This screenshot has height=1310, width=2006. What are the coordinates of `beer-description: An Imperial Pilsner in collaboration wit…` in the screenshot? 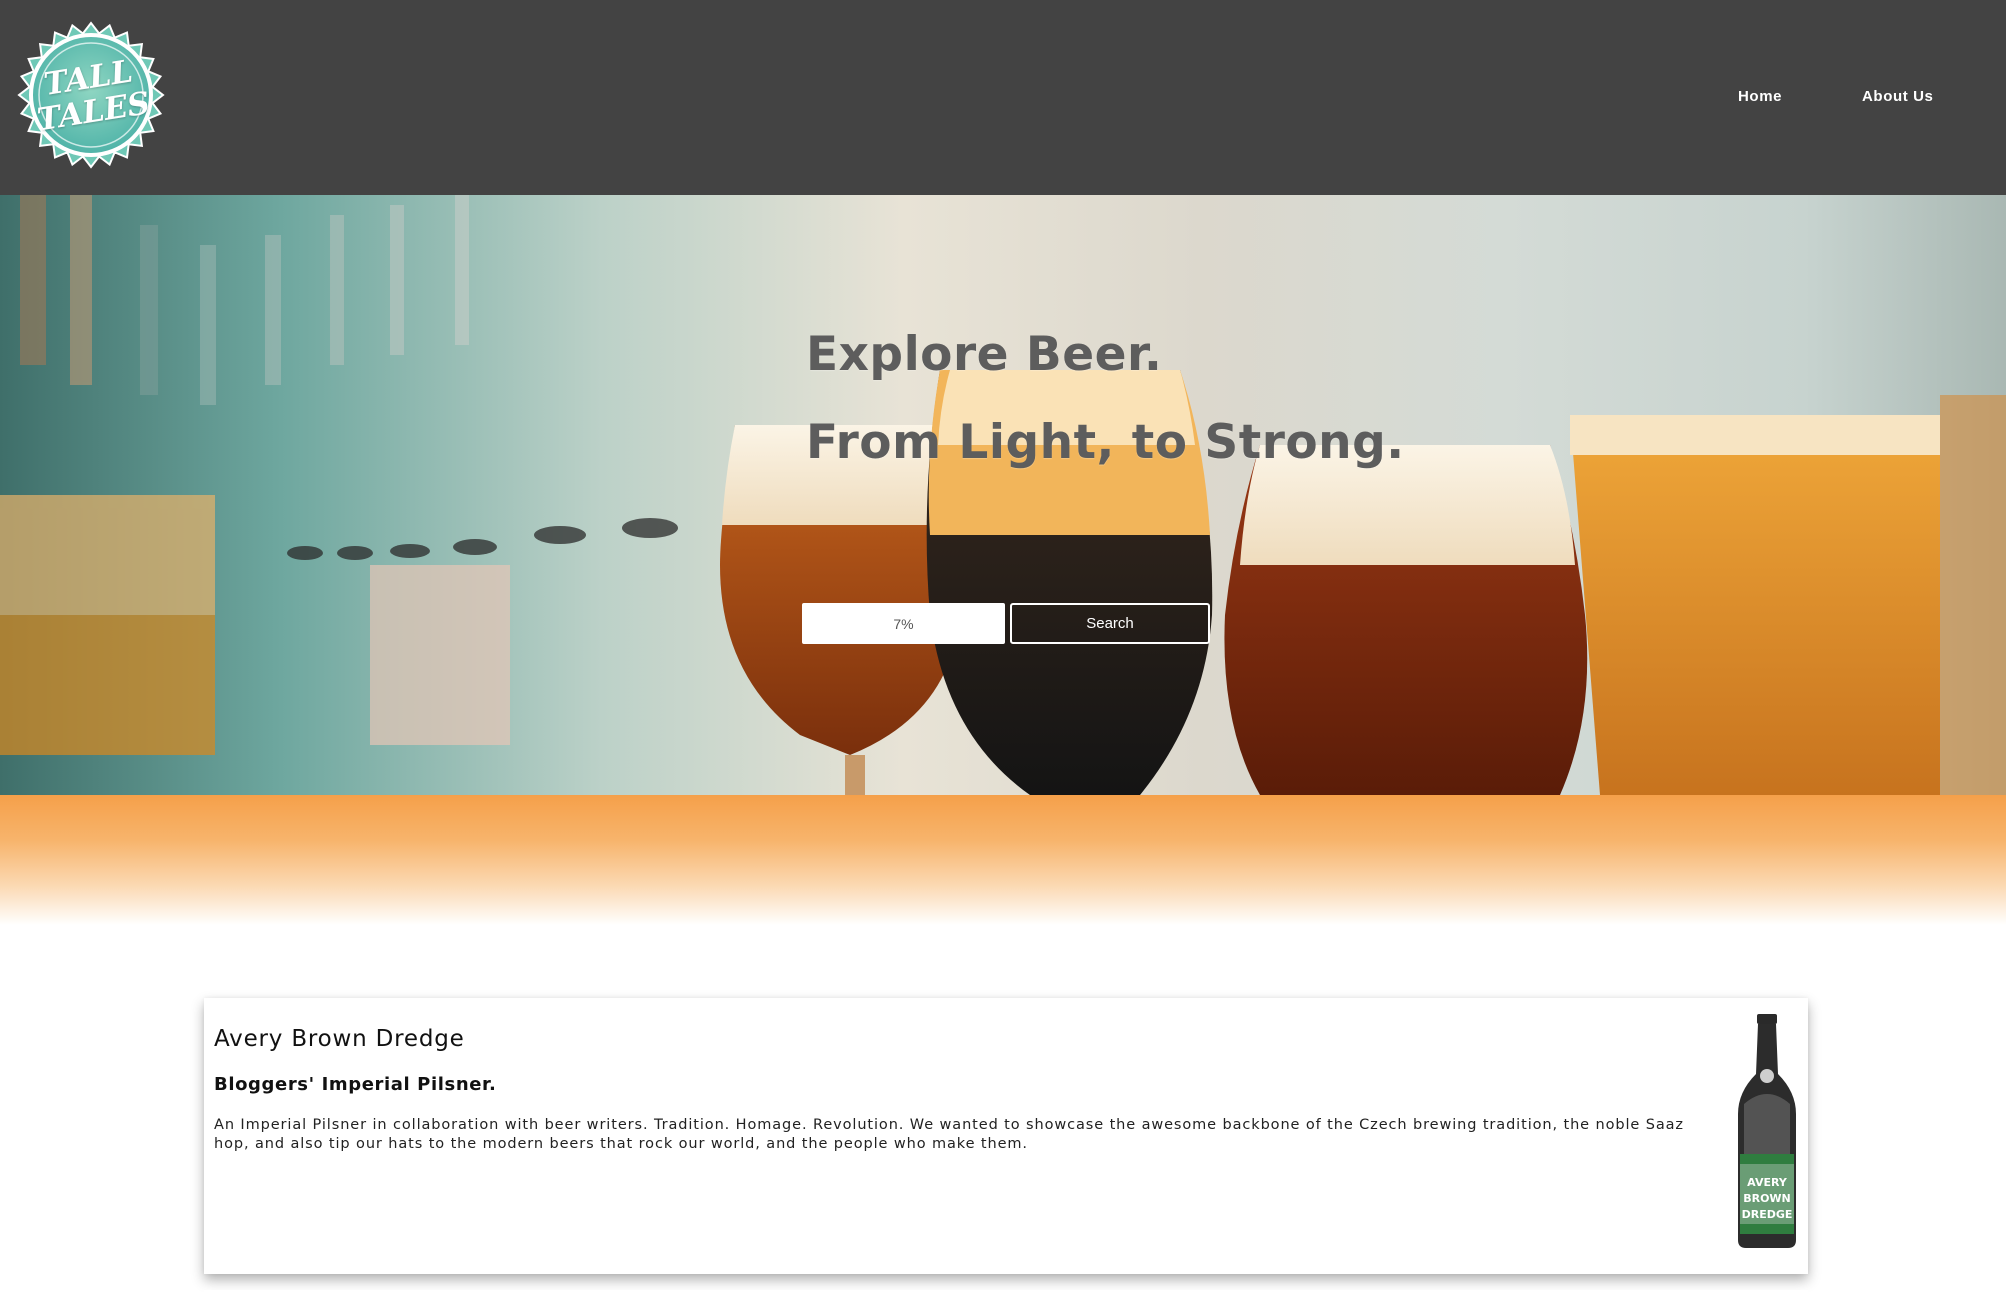 It's located at (949, 1134).